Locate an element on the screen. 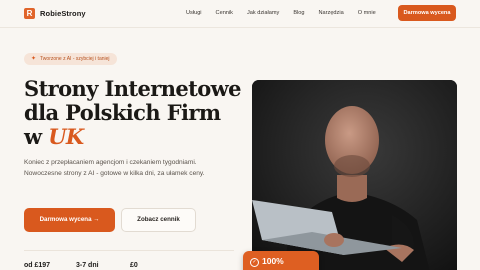 The width and height of the screenshot is (480, 270). check-circle-icon: ✓ is located at coordinates (254, 262).